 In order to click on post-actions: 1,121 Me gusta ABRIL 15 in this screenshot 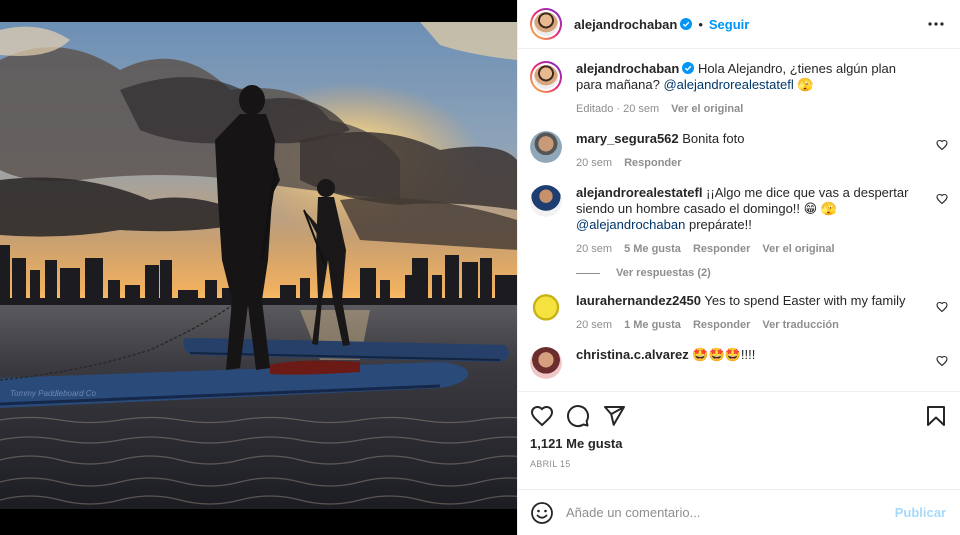, I will do `click(739, 440)`.